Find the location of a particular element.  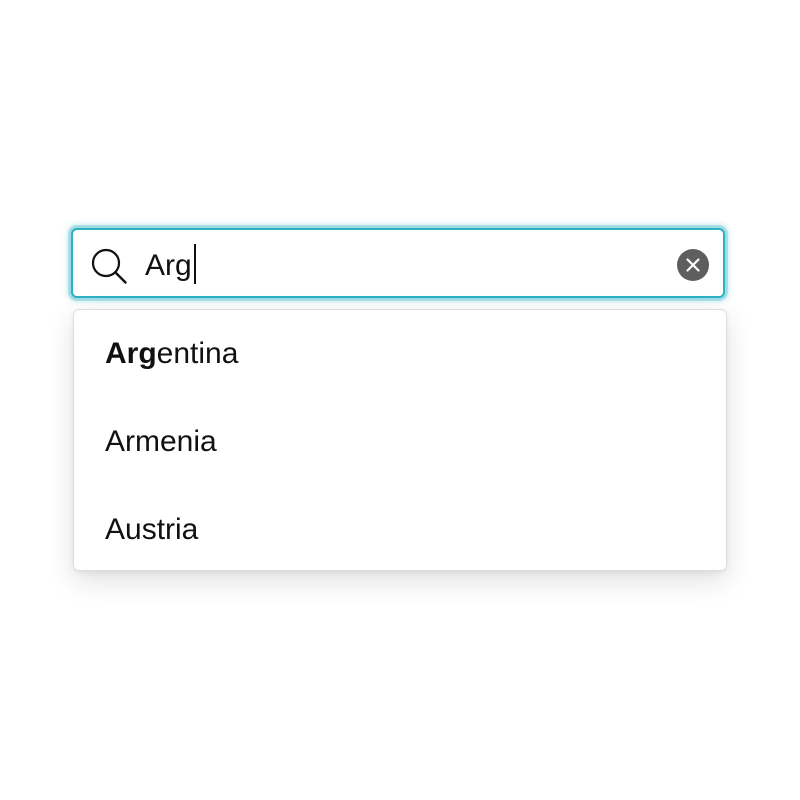

search-input: Arg is located at coordinates (170, 264).